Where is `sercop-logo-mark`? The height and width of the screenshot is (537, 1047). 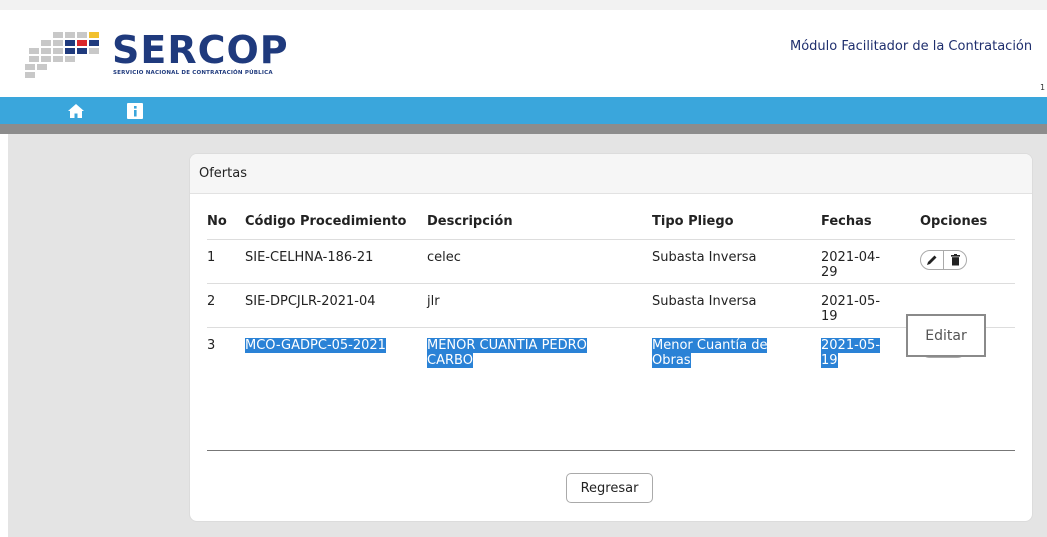
sercop-logo-mark is located at coordinates (62, 55).